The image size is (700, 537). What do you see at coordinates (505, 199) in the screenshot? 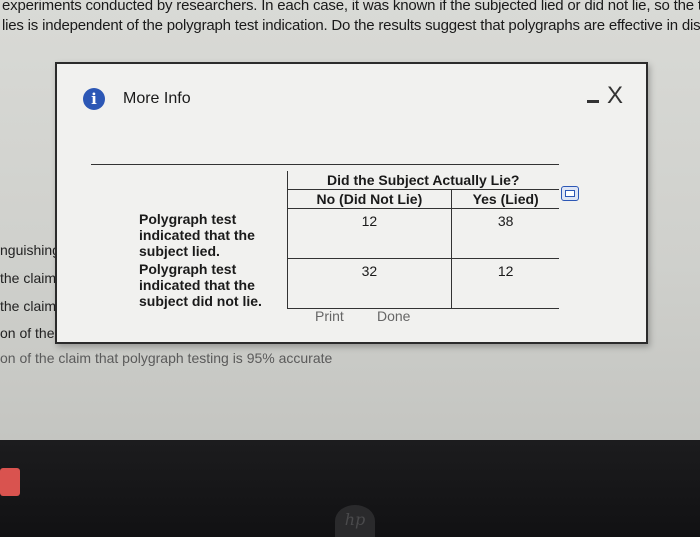
I see `column-header-yes: Yes (Lied)` at bounding box center [505, 199].